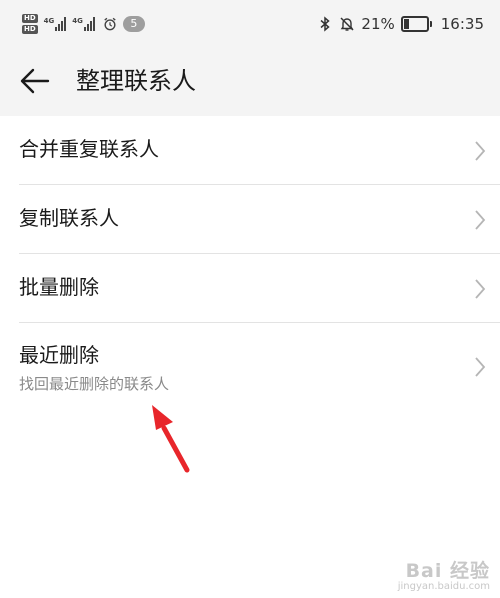 This screenshot has height=598, width=500. I want to click on app-bar: 整理联系人, so click(250, 81).